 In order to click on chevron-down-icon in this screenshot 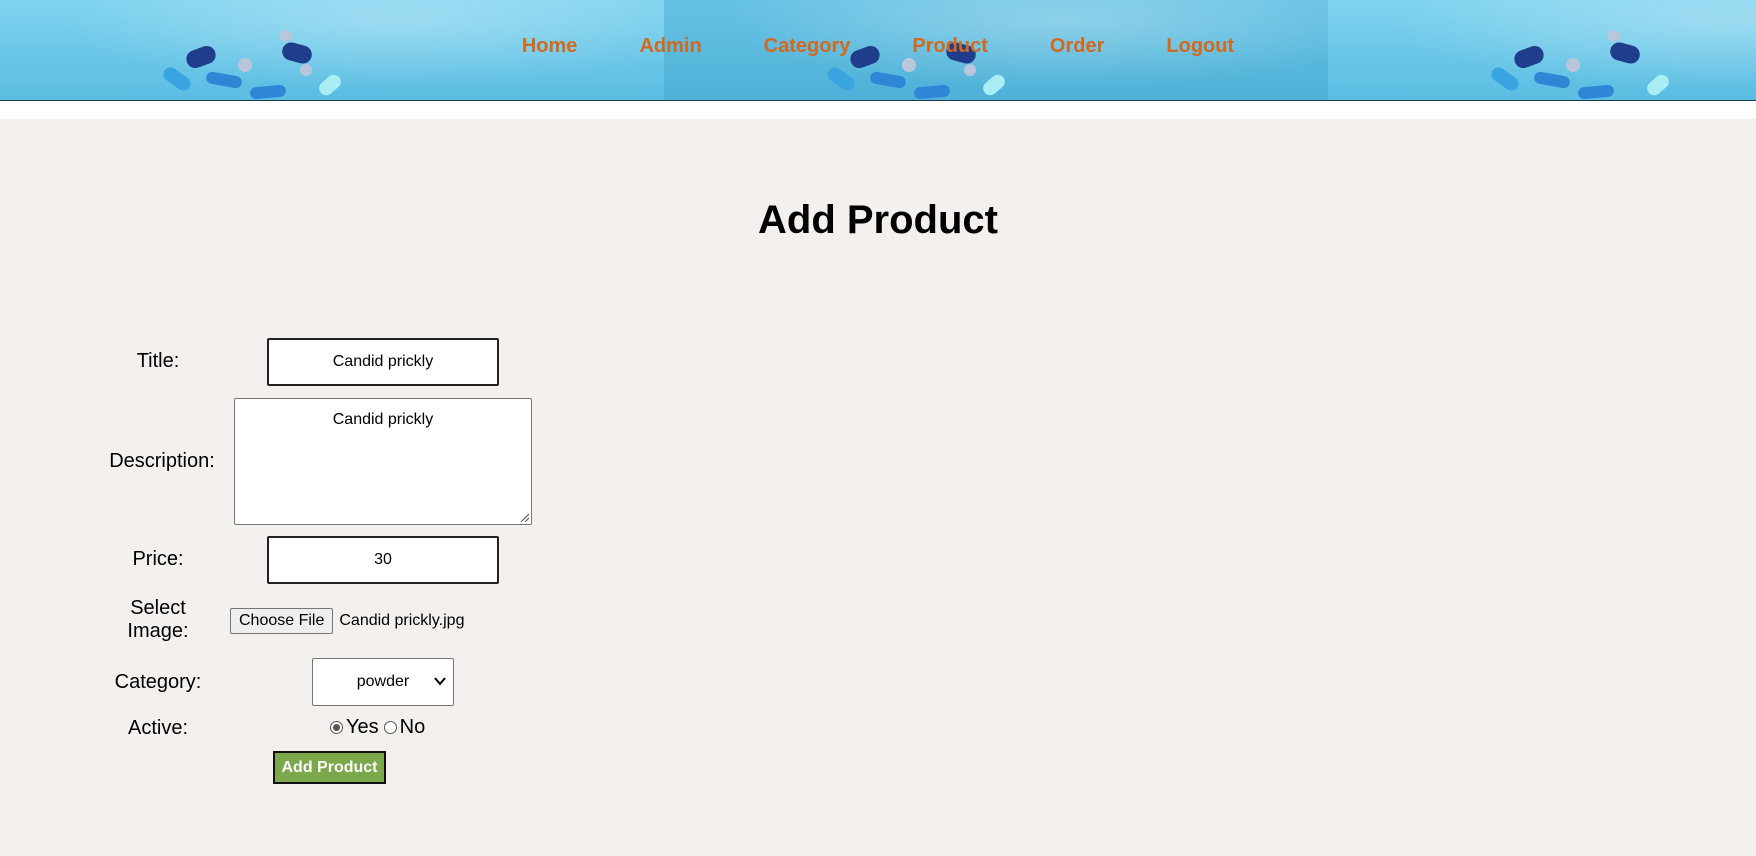, I will do `click(440, 681)`.